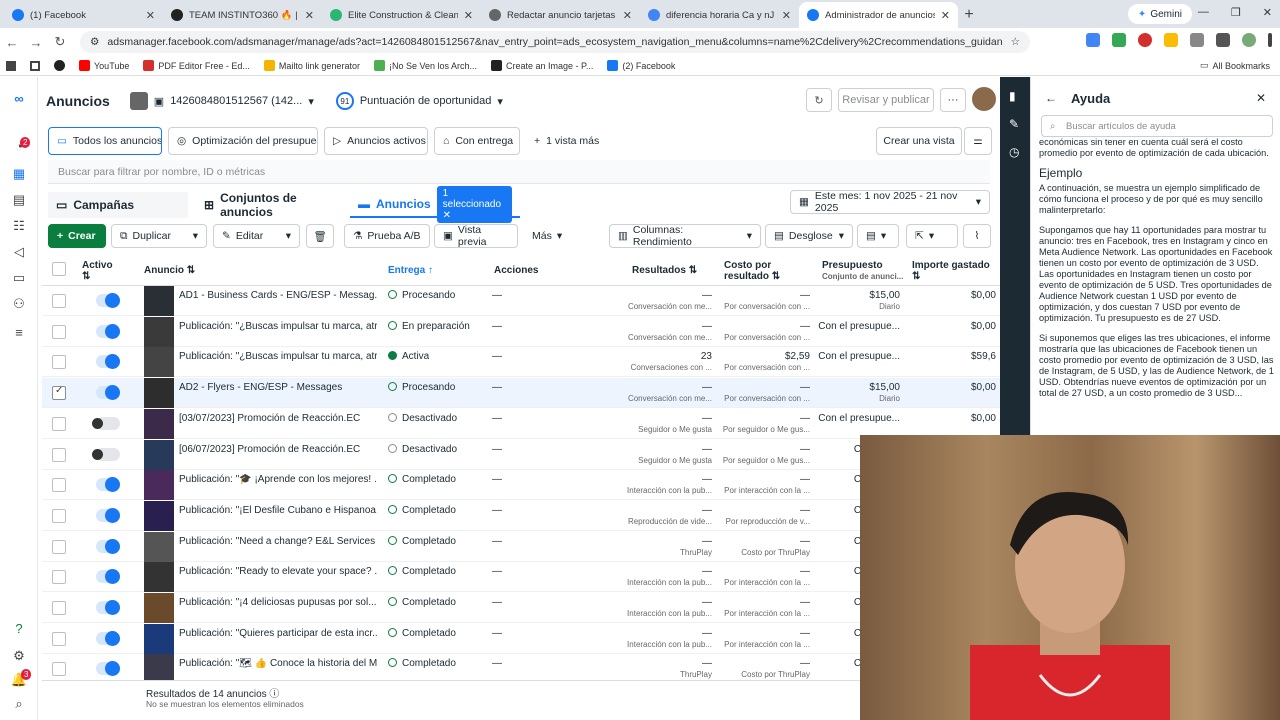  I want to click on ad-name: AD2 - Flyers - ENG/ESP - Messages, so click(278, 387).